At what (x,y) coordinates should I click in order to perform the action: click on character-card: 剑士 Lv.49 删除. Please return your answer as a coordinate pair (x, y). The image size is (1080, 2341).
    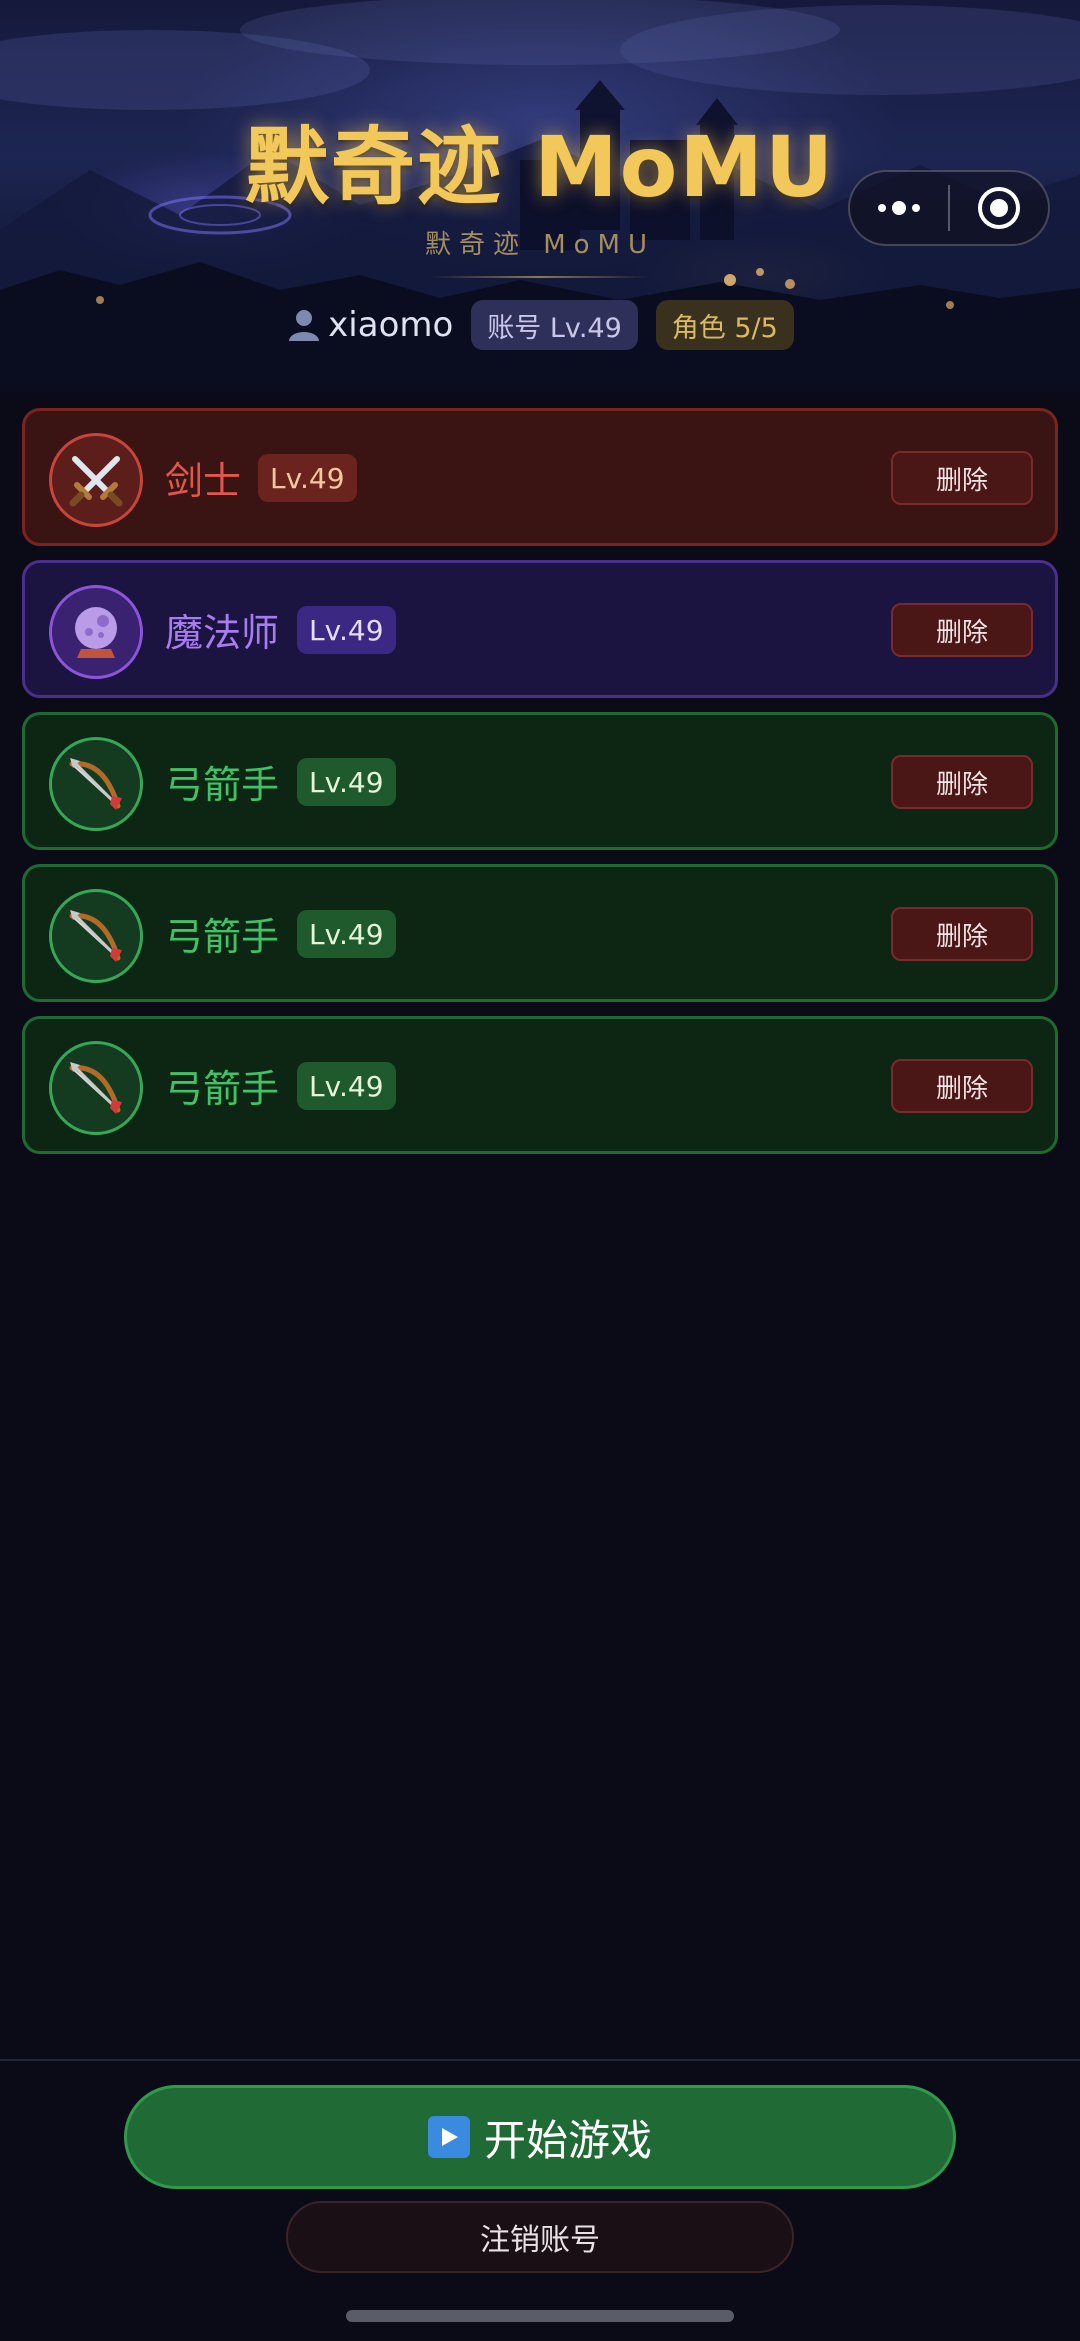
    Looking at the image, I should click on (540, 477).